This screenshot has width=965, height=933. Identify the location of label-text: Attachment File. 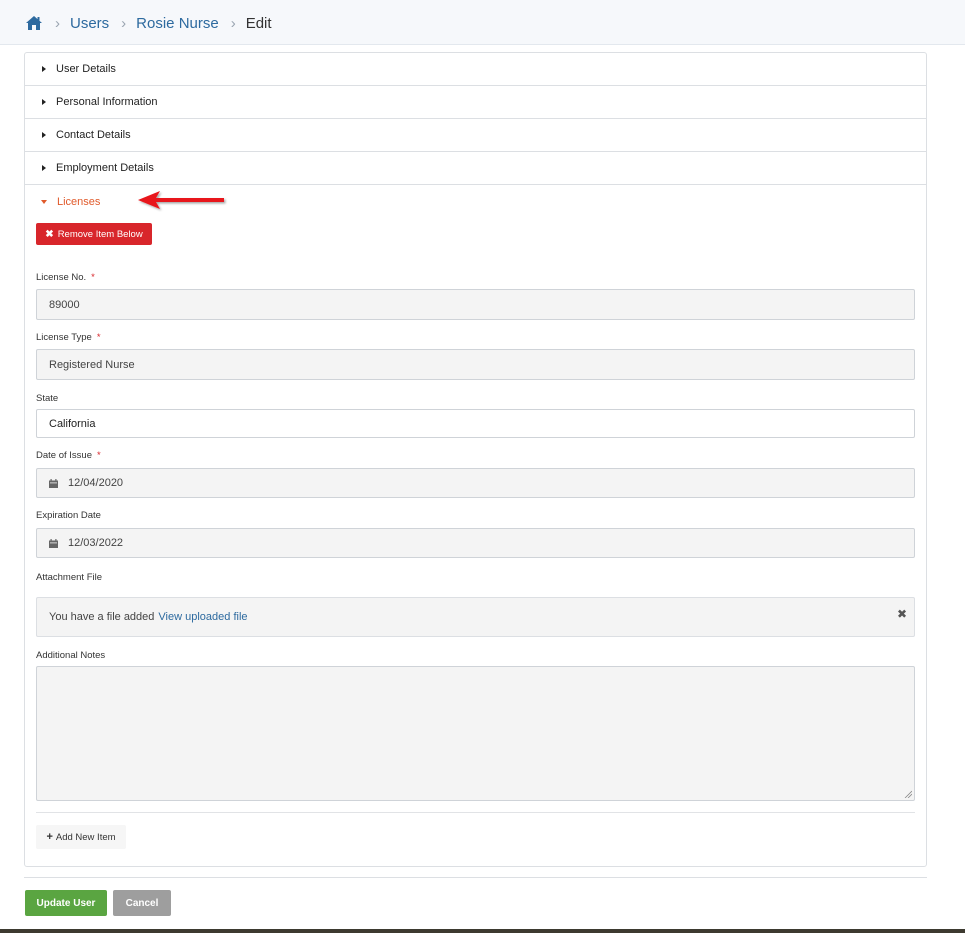
(69, 577).